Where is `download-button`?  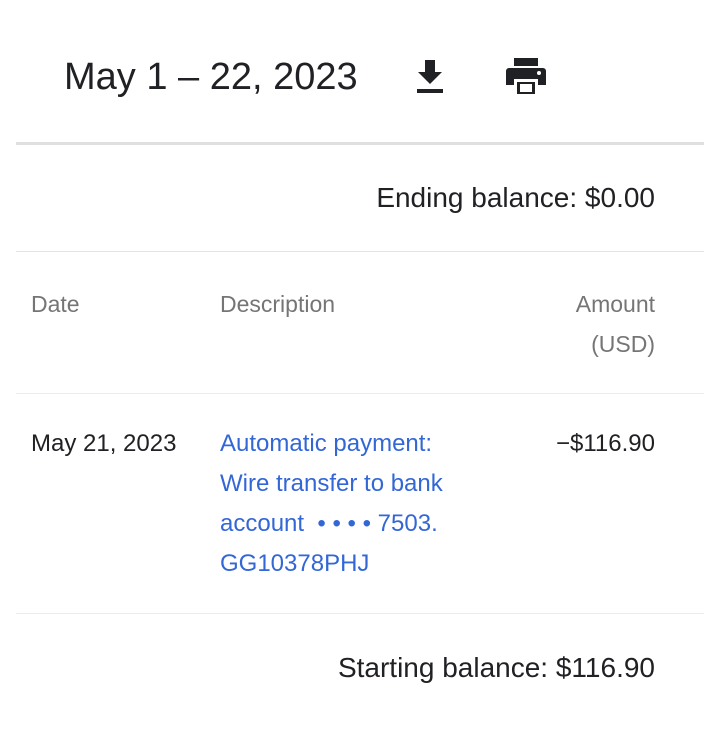
download-button is located at coordinates (430, 76).